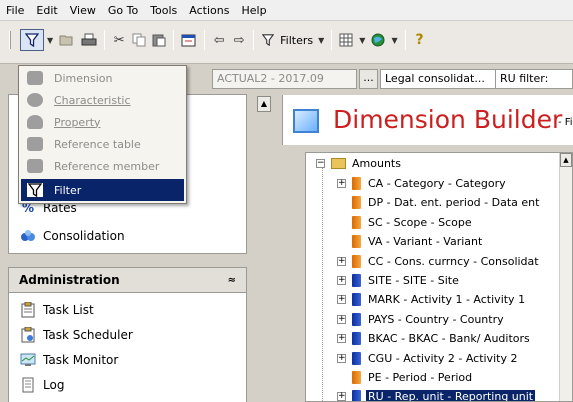 This screenshot has width=573, height=402. Describe the element at coordinates (10, 40) in the screenshot. I see `toolbar-grip` at that location.